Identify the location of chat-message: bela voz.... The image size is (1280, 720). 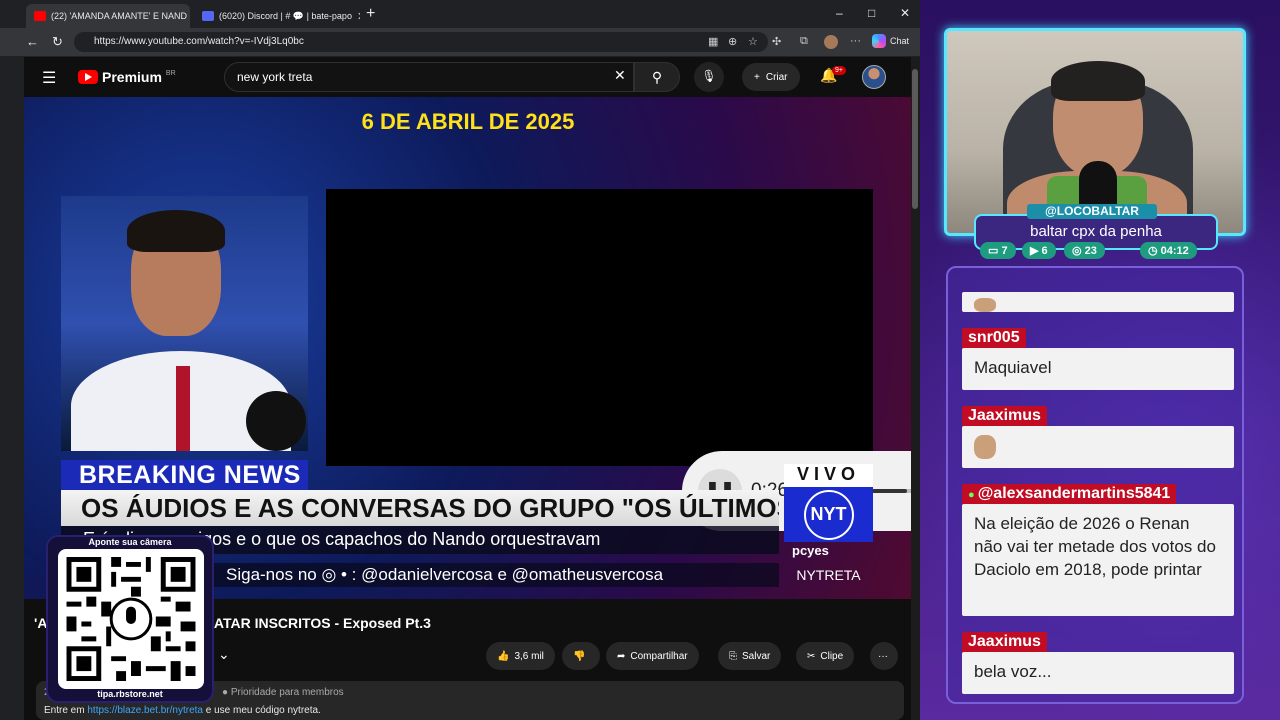
(1098, 673).